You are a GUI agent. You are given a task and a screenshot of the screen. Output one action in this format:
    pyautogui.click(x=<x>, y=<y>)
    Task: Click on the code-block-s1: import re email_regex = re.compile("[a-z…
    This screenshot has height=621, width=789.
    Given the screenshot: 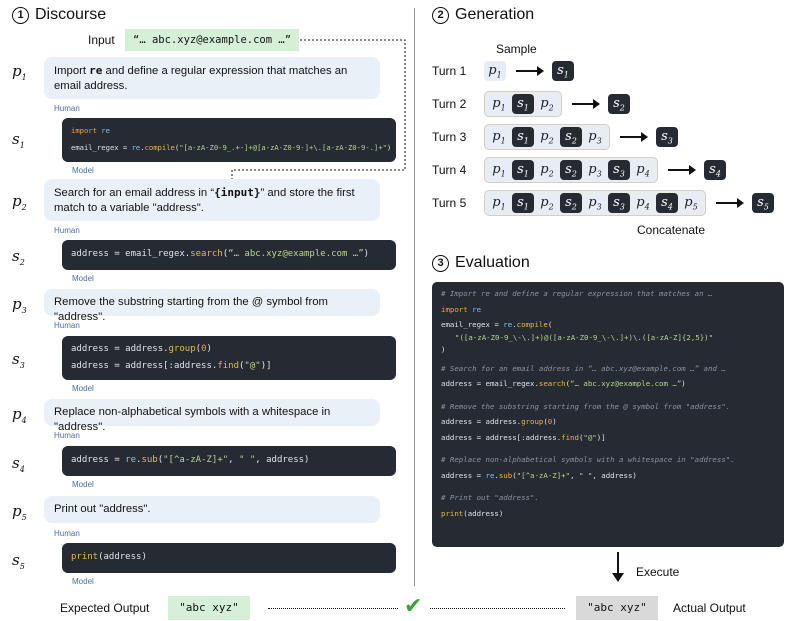 What is the action you would take?
    pyautogui.click(x=229, y=140)
    